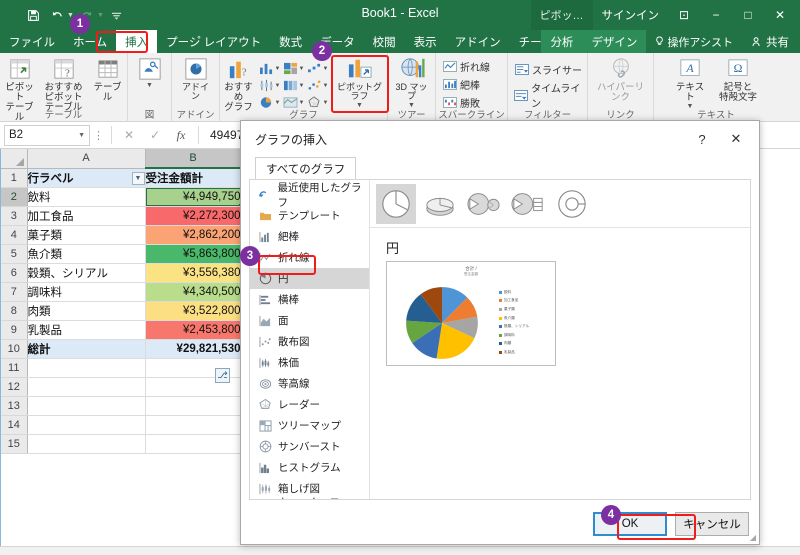  What do you see at coordinates (326, 69) in the screenshot?
I see `waterfall-dropdown-icon: ▼` at bounding box center [326, 69].